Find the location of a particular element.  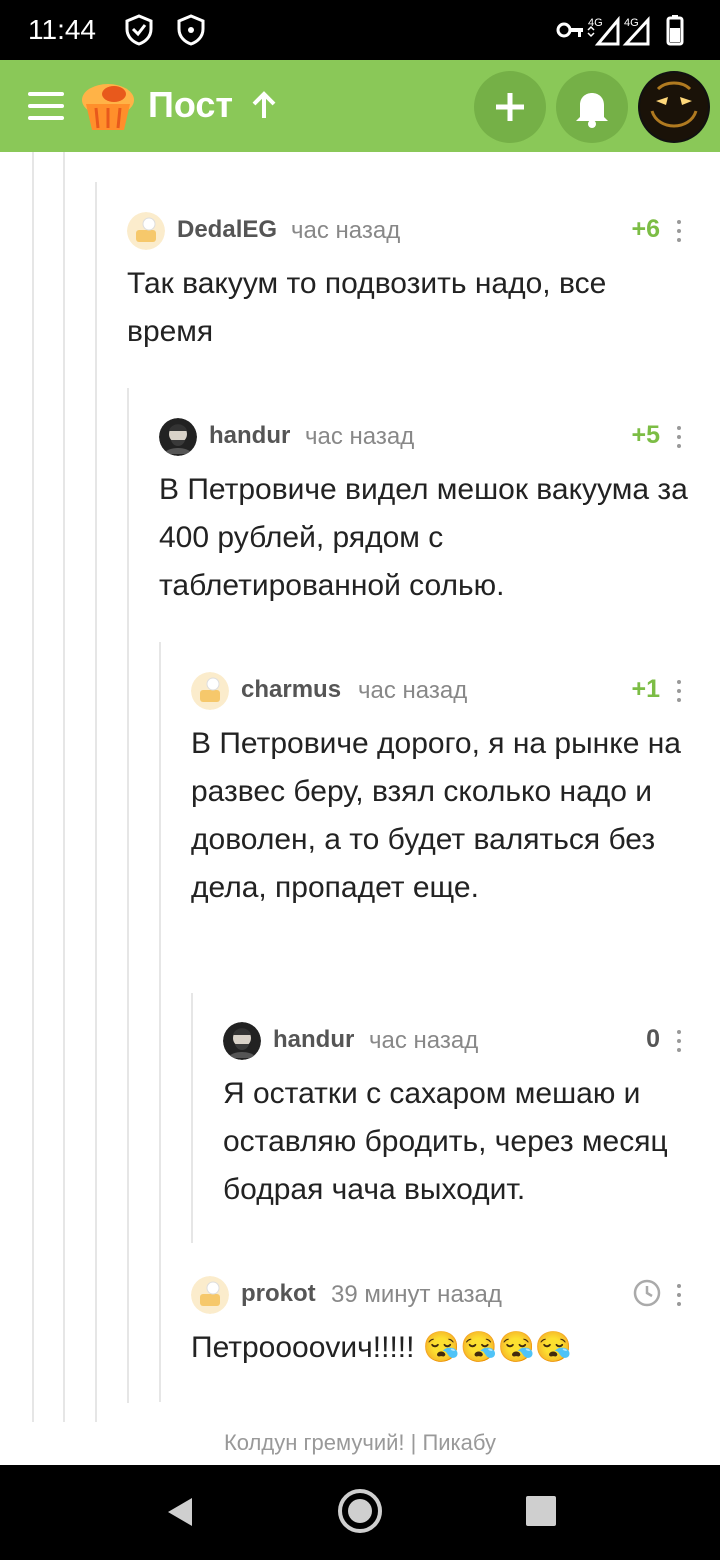

comment-username: DedalEG is located at coordinates (227, 230).